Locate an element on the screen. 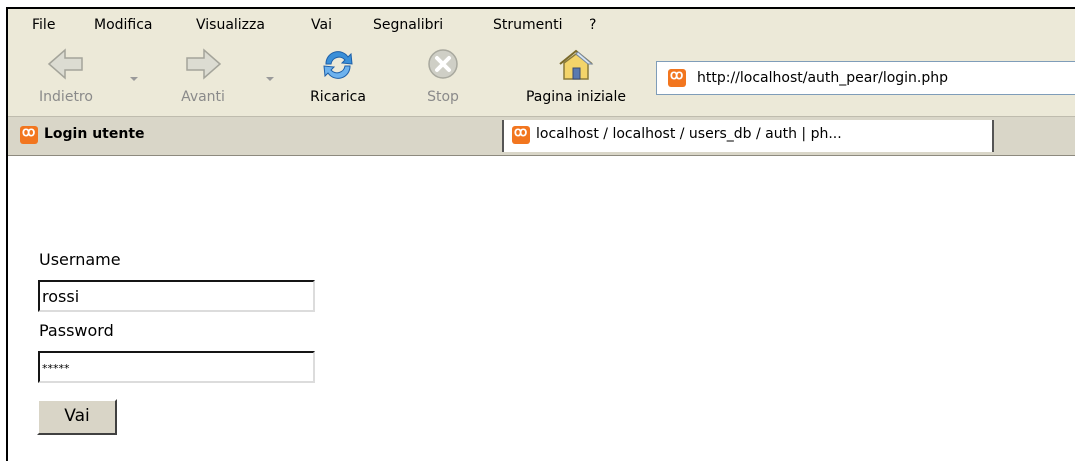 Image resolution: width=1075 pixels, height=461 pixels. stop-button: Stop is located at coordinates (443, 78).